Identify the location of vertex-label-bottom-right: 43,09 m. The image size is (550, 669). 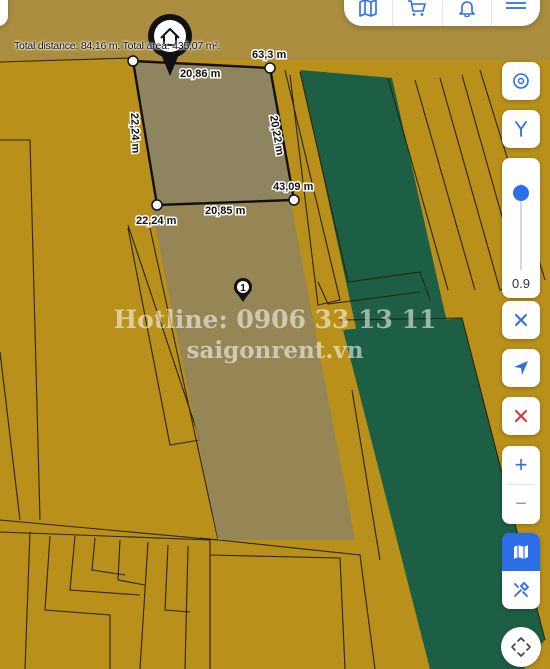
(293, 187).